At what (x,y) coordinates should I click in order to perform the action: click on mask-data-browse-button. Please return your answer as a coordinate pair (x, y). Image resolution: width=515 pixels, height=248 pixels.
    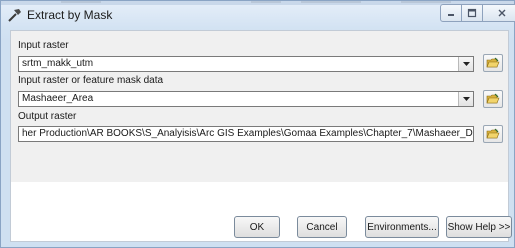
    Looking at the image, I should click on (493, 99).